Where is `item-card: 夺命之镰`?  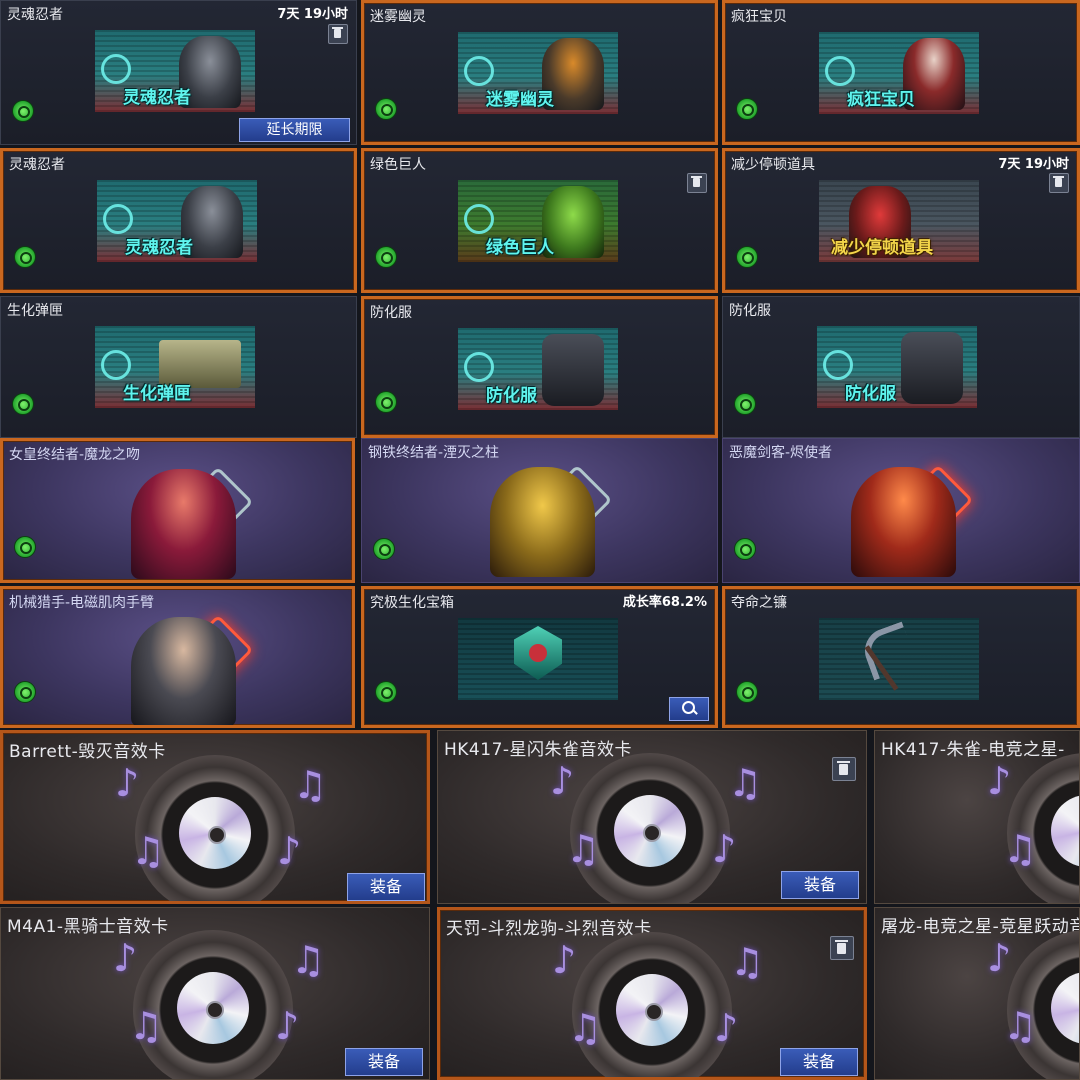
item-card: 夺命之镰 is located at coordinates (901, 657).